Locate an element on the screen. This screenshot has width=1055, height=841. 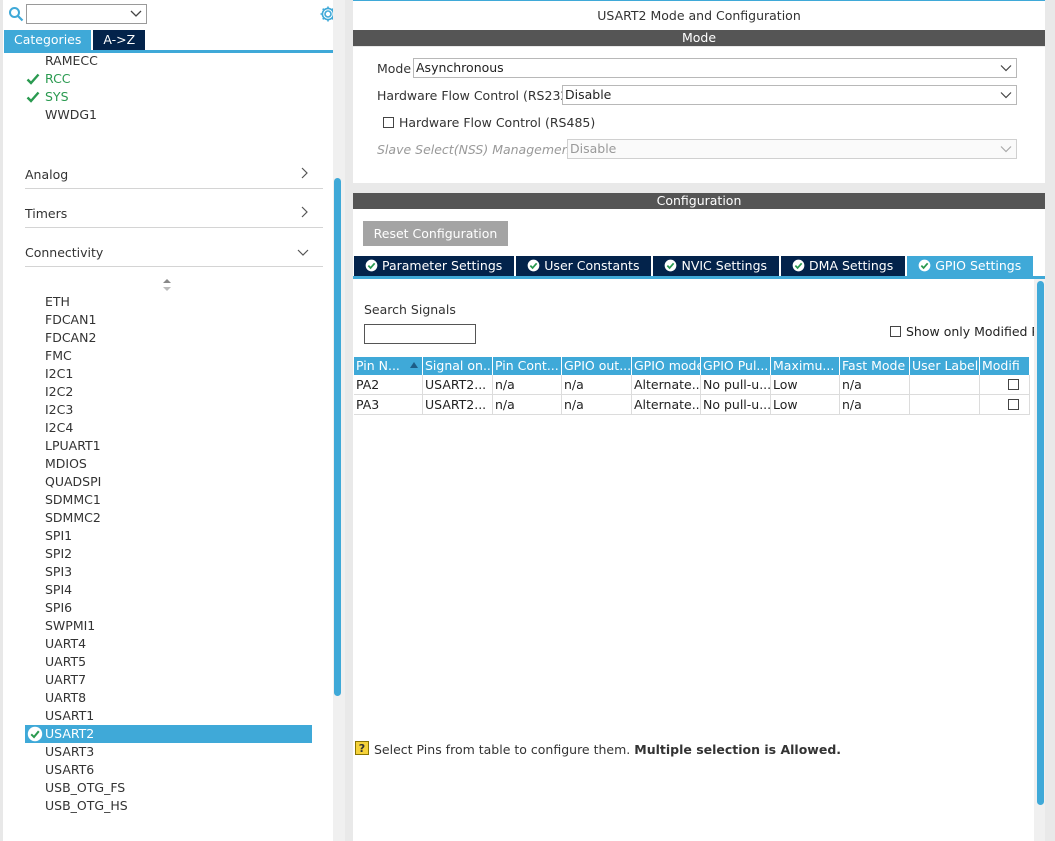
tree-item-sys: SYS is located at coordinates (57, 97).